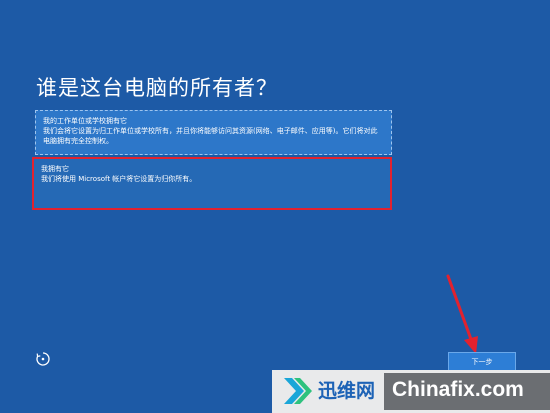  Describe the element at coordinates (55, 169) in the screenshot. I see `option-own-title: 我拥有它` at that location.